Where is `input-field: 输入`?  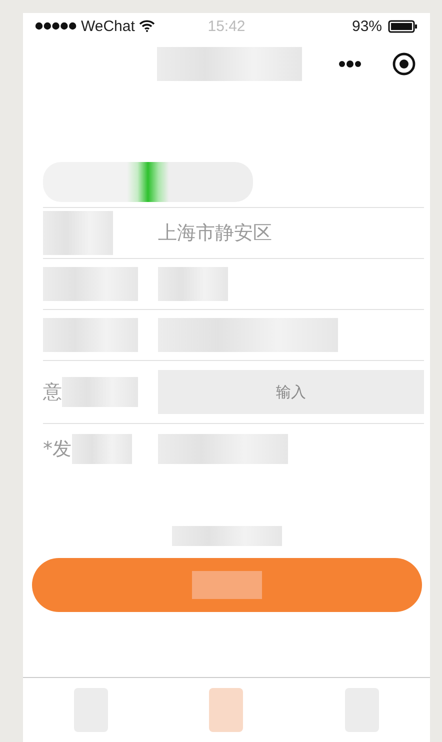 input-field: 输入 is located at coordinates (291, 392).